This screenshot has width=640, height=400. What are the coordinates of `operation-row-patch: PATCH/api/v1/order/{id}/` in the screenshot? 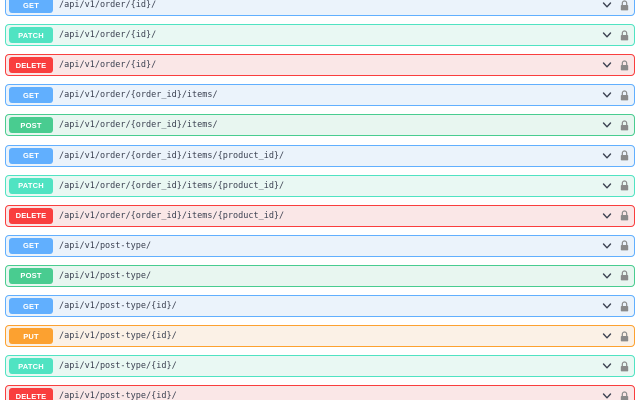 It's located at (320, 35).